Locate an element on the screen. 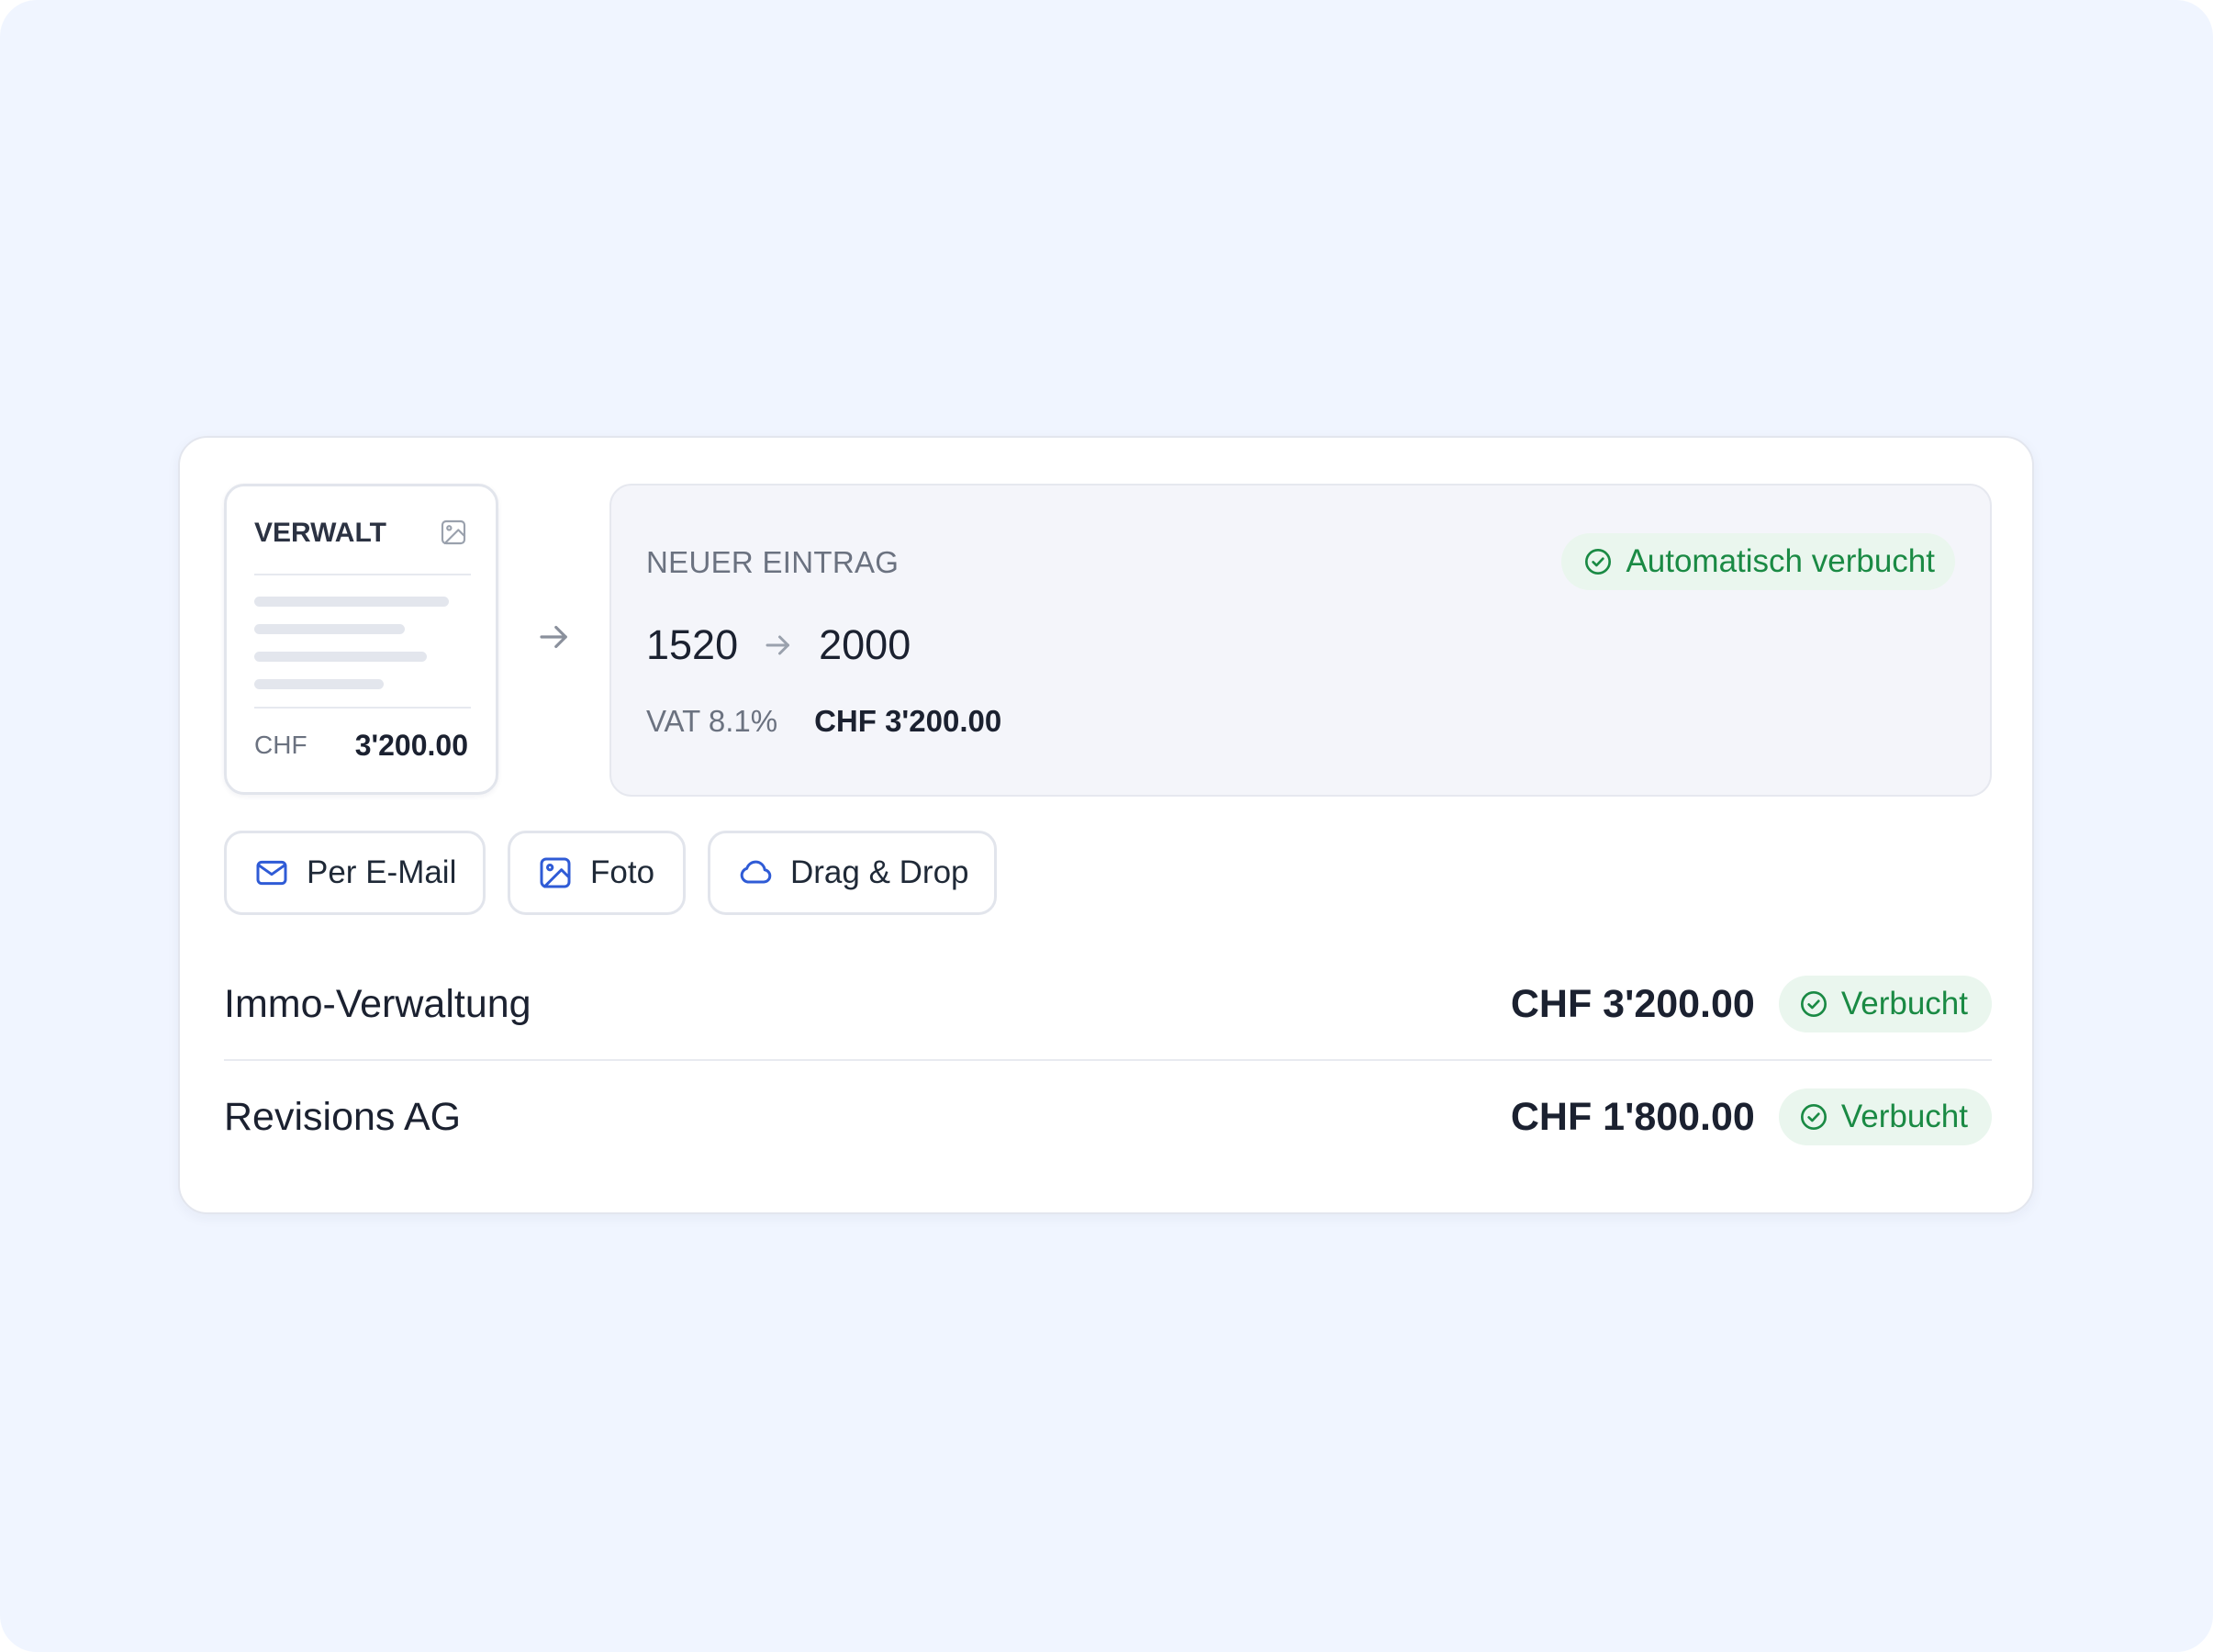 The width and height of the screenshot is (2213, 1652). upload-photo-button: Foto is located at coordinates (597, 873).